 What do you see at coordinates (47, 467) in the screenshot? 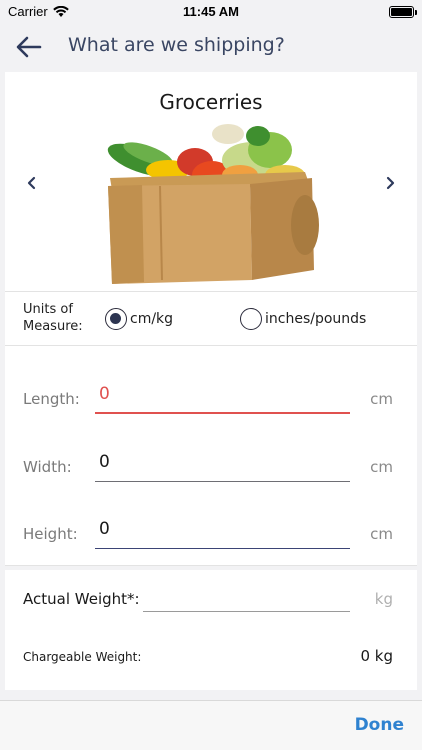
I see `width-label: Width:` at bounding box center [47, 467].